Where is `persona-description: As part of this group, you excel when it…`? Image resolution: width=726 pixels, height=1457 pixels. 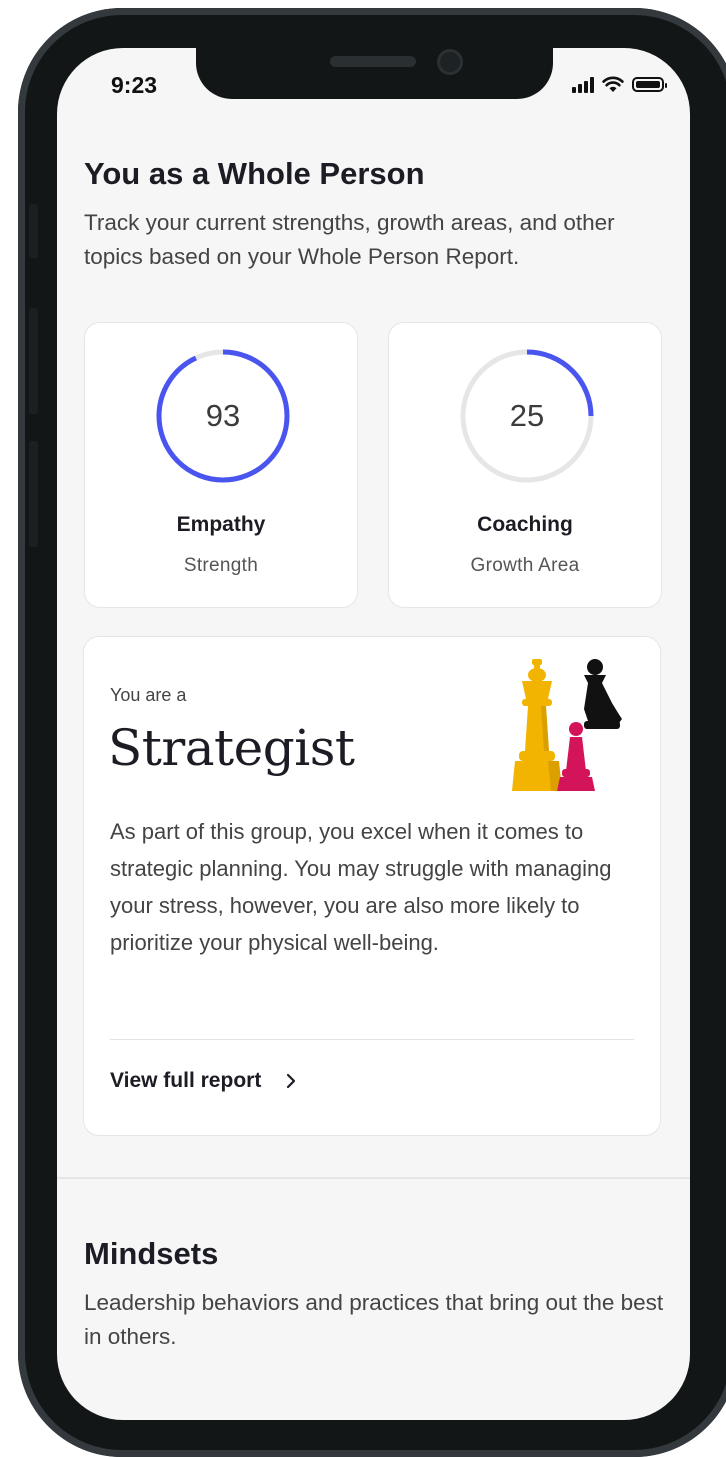
persona-description: As part of this group, you excel when it… is located at coordinates (361, 887).